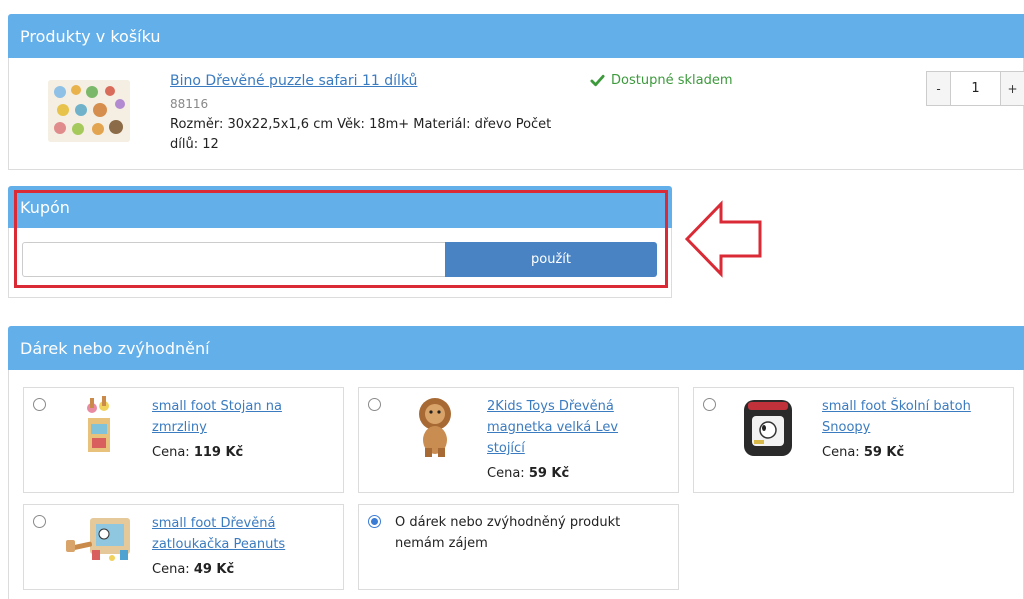  What do you see at coordinates (98, 424) in the screenshot?
I see `ice-cream-stand-image` at bounding box center [98, 424].